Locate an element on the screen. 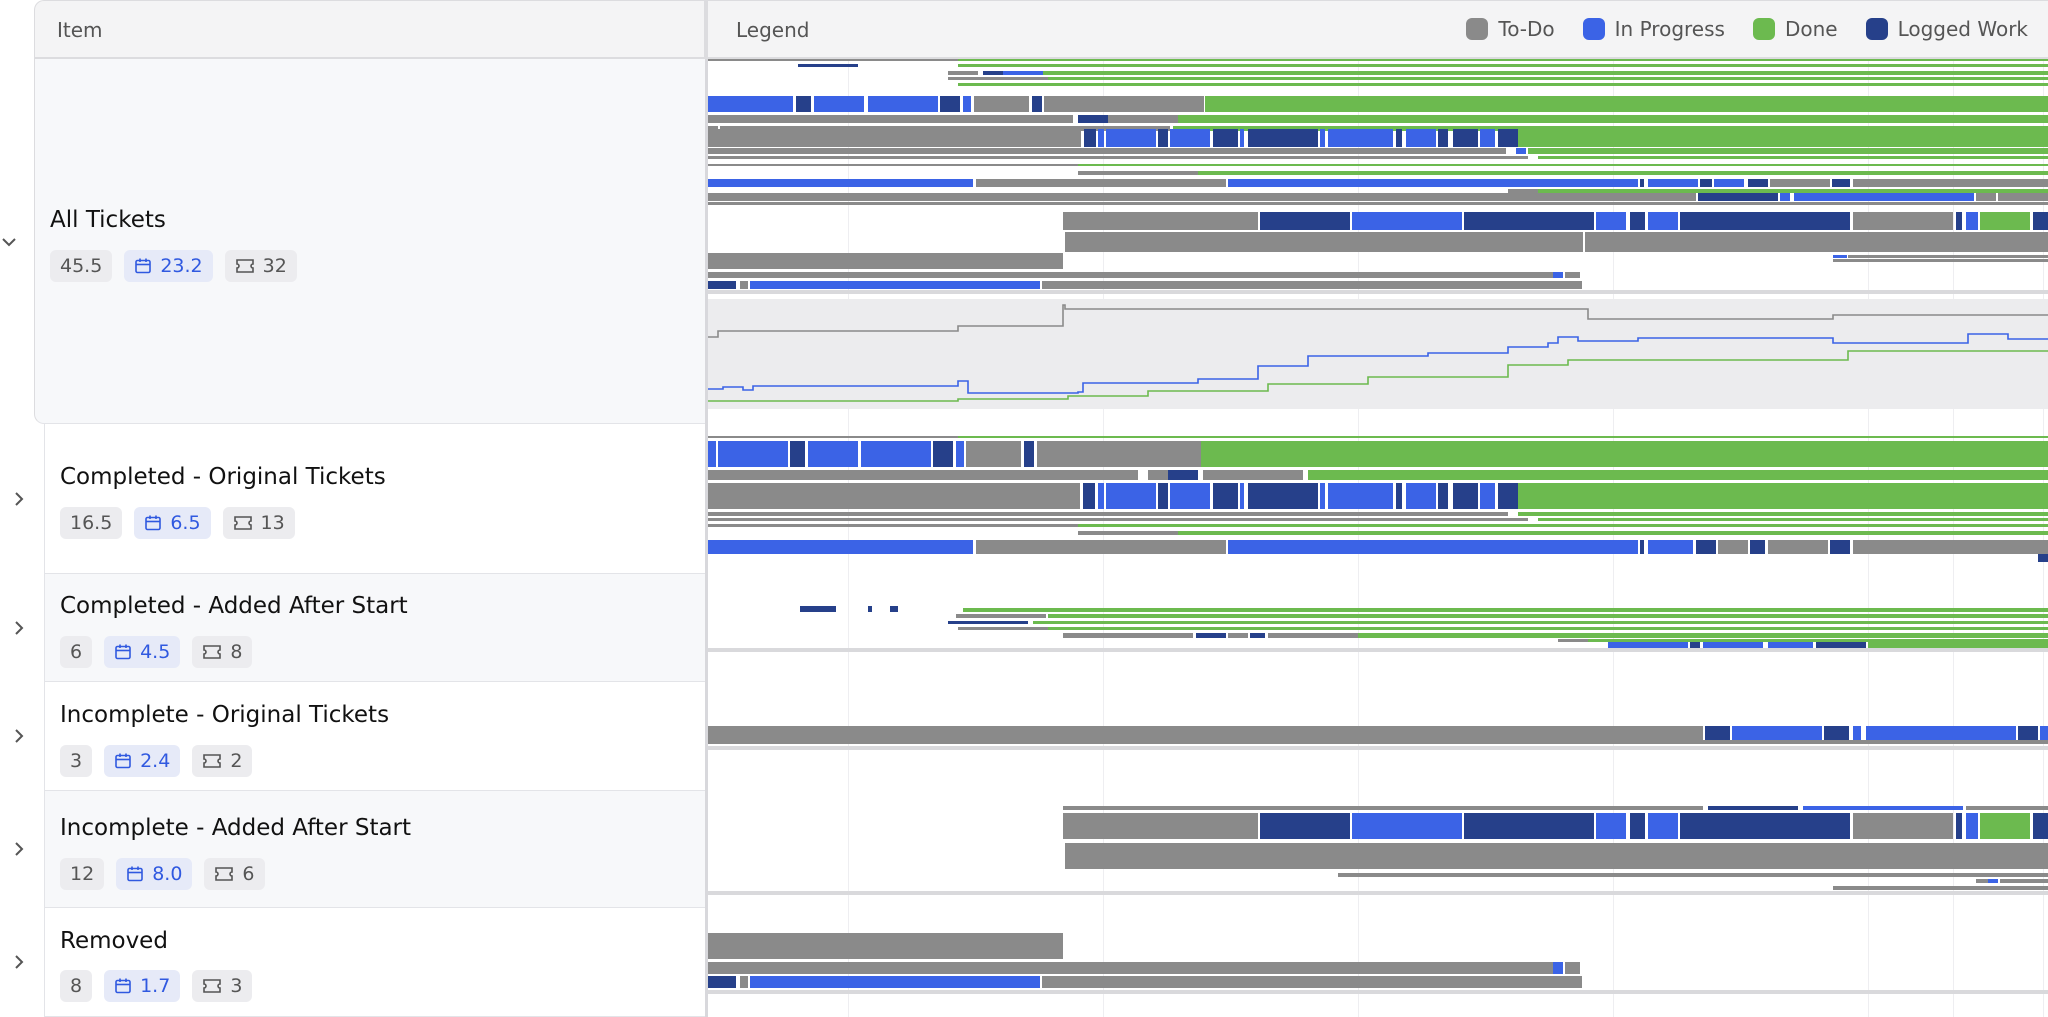 This screenshot has height=1017, width=2048. row-stats: 6 4.5 8 is located at coordinates (156, 652).